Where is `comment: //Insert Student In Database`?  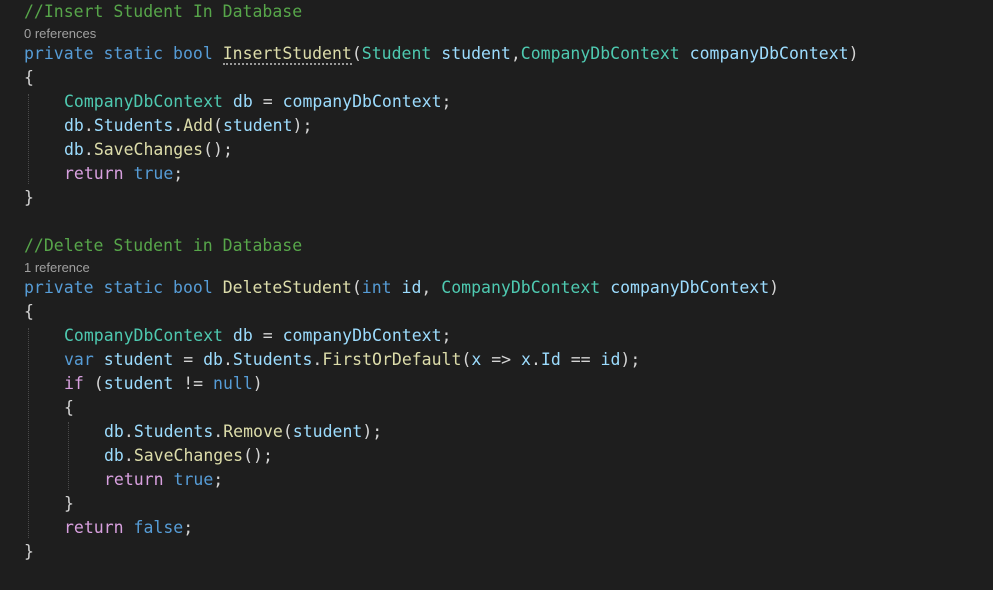
comment: //Insert Student In Database is located at coordinates (163, 11).